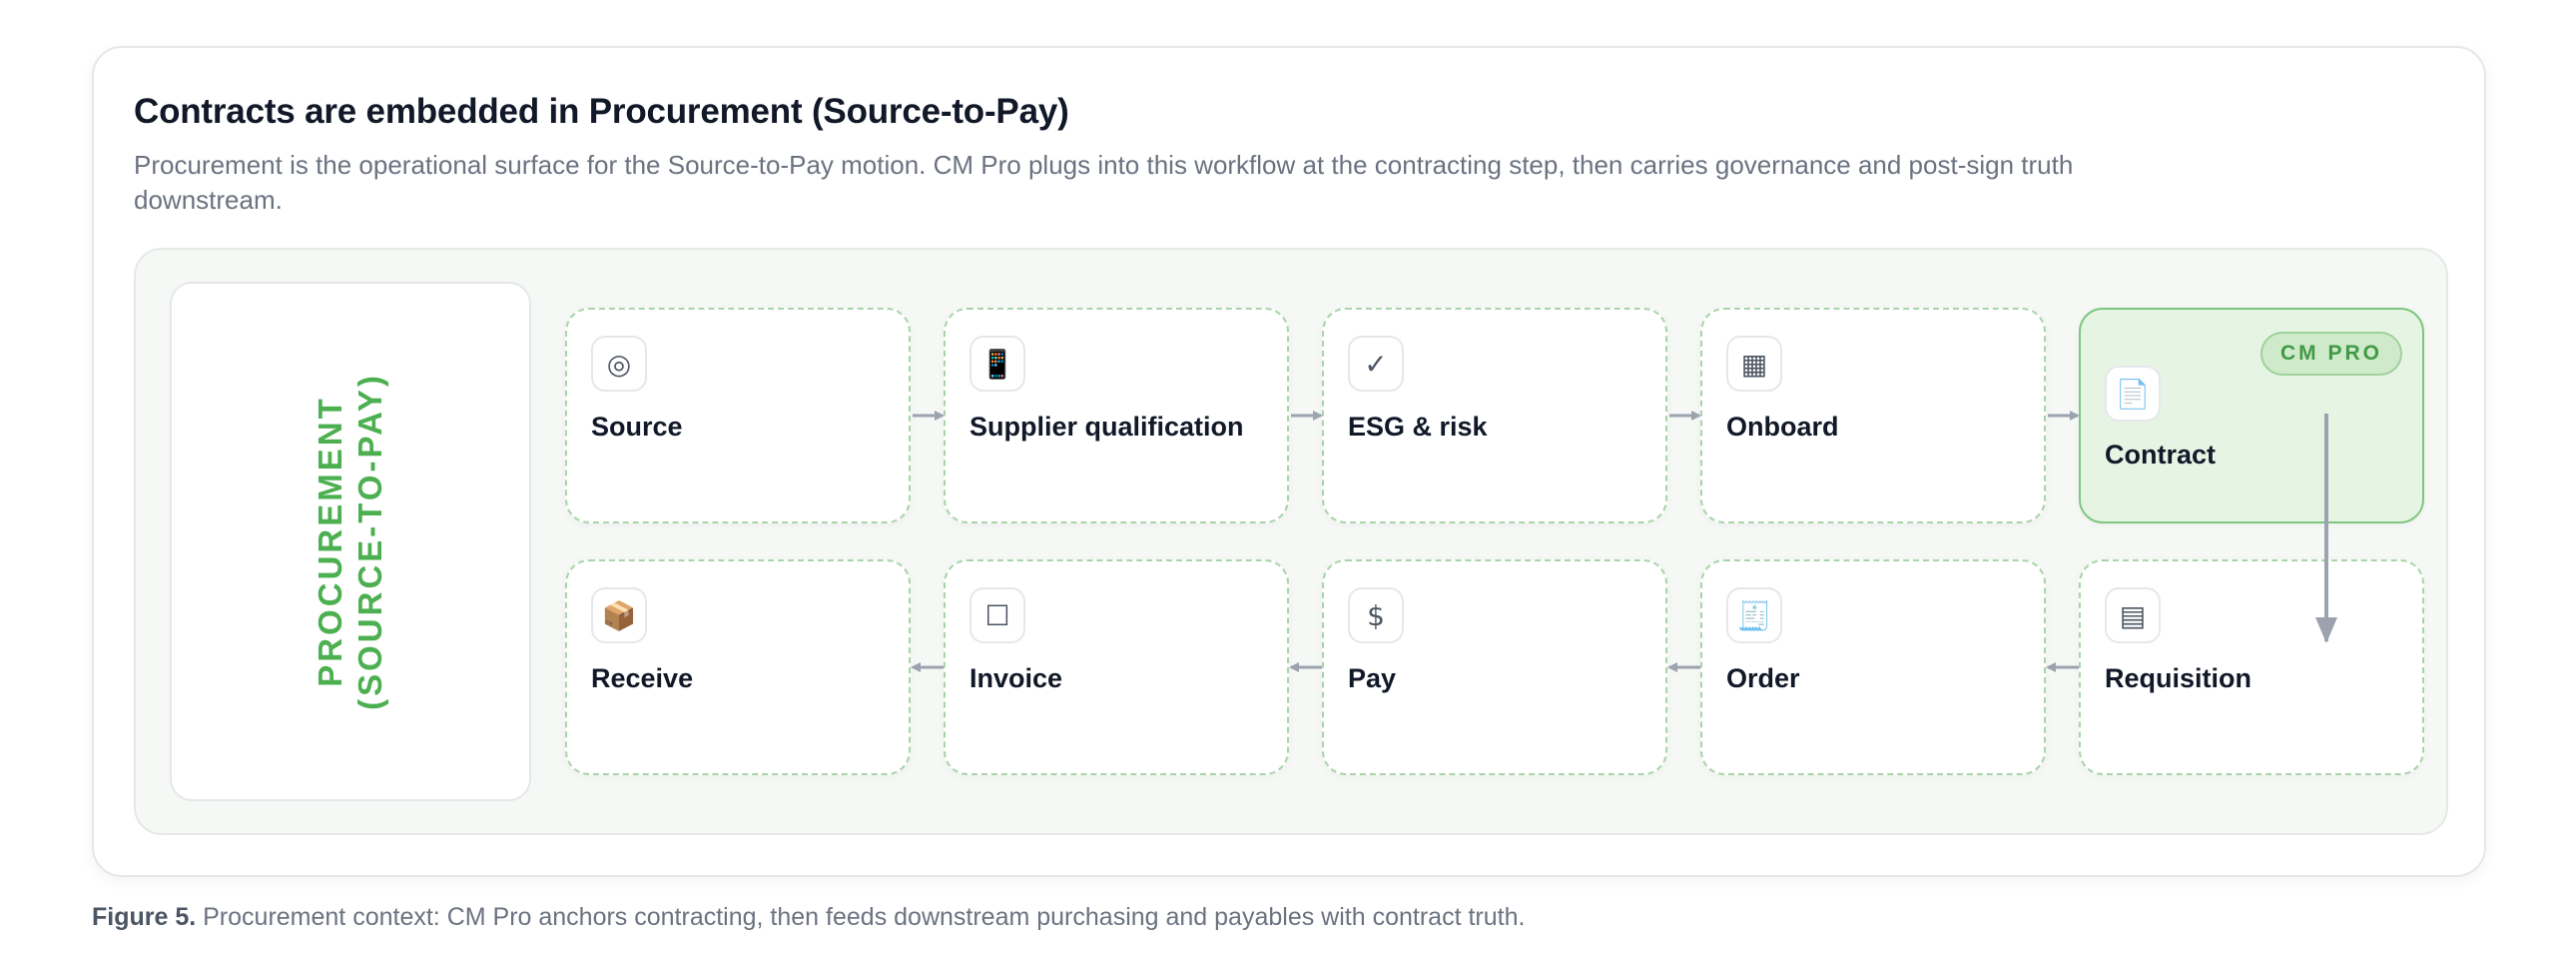 Image resolution: width=2576 pixels, height=959 pixels. I want to click on step-label: Contract, so click(2161, 455).